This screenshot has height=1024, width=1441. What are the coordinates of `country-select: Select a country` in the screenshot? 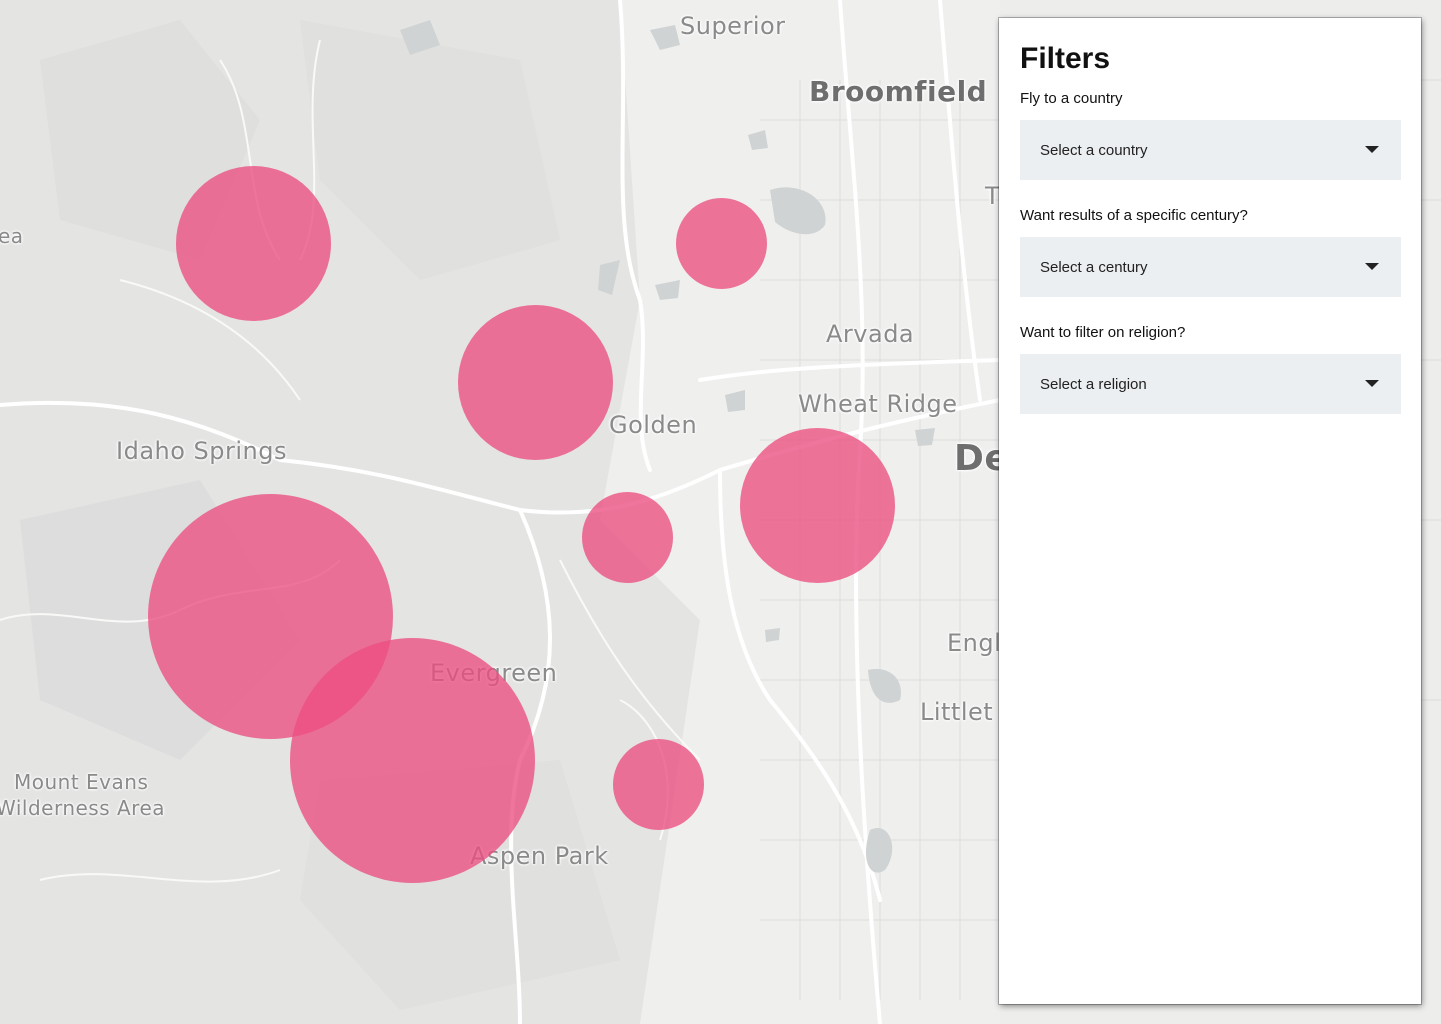 It's located at (1210, 150).